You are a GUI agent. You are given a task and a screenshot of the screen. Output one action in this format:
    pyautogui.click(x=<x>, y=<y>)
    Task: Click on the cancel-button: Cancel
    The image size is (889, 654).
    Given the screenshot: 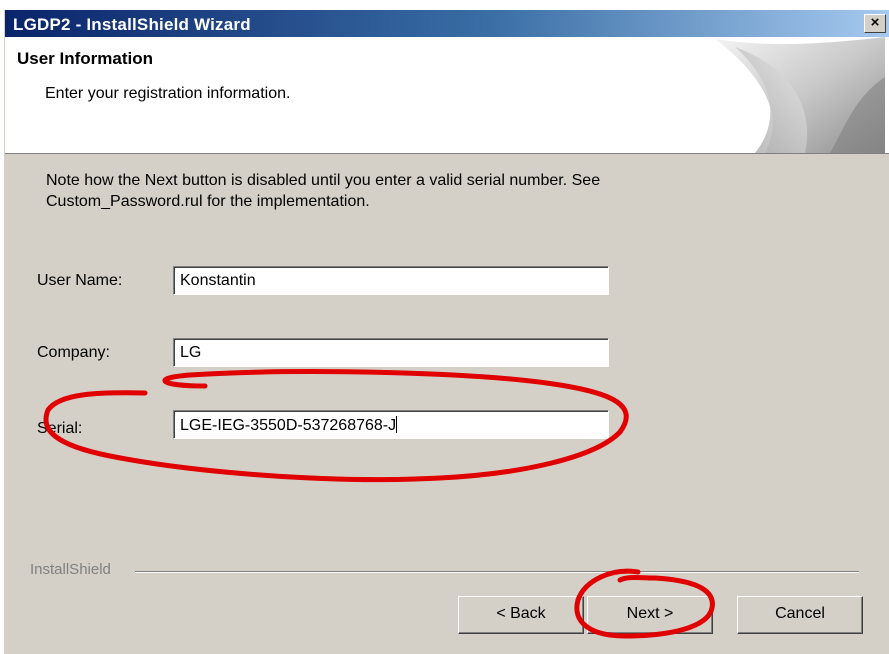 What is the action you would take?
    pyautogui.click(x=800, y=615)
    